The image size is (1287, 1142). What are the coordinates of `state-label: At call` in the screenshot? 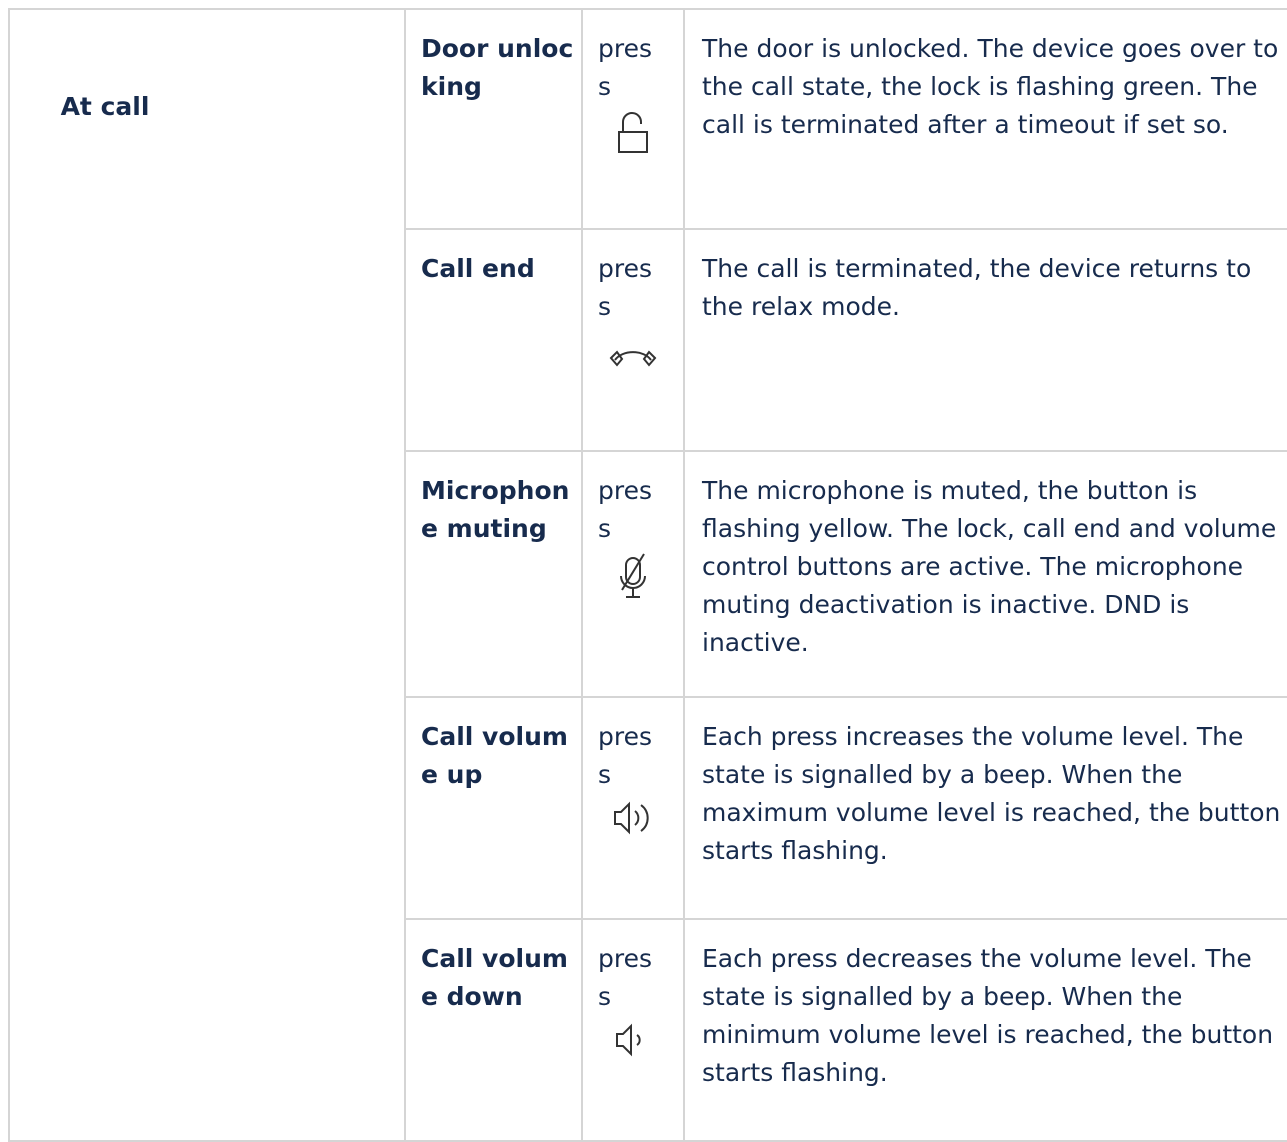 It's located at (105, 106).